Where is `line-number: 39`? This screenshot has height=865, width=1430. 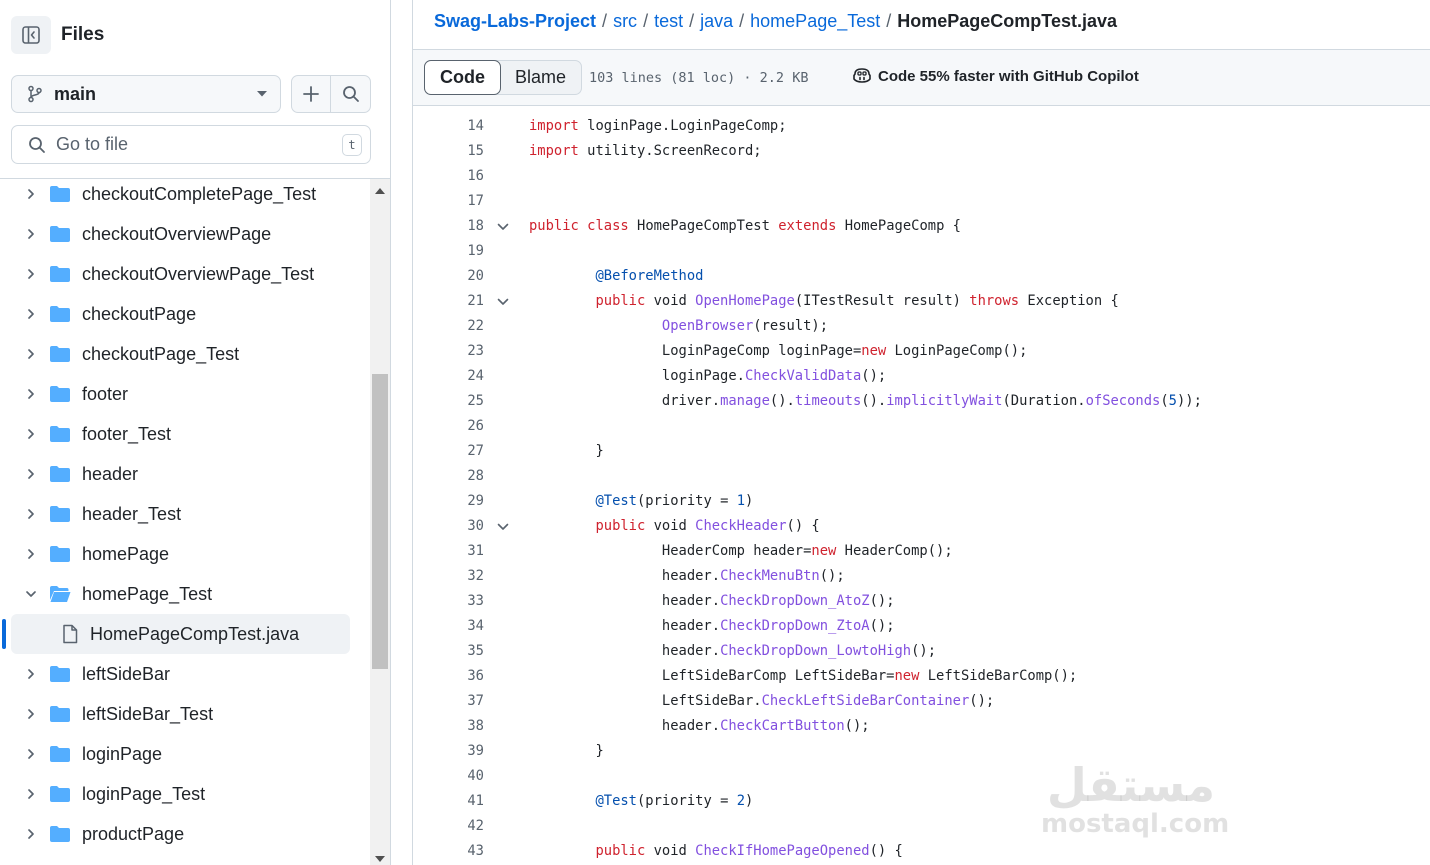
line-number: 39 is located at coordinates (448, 751).